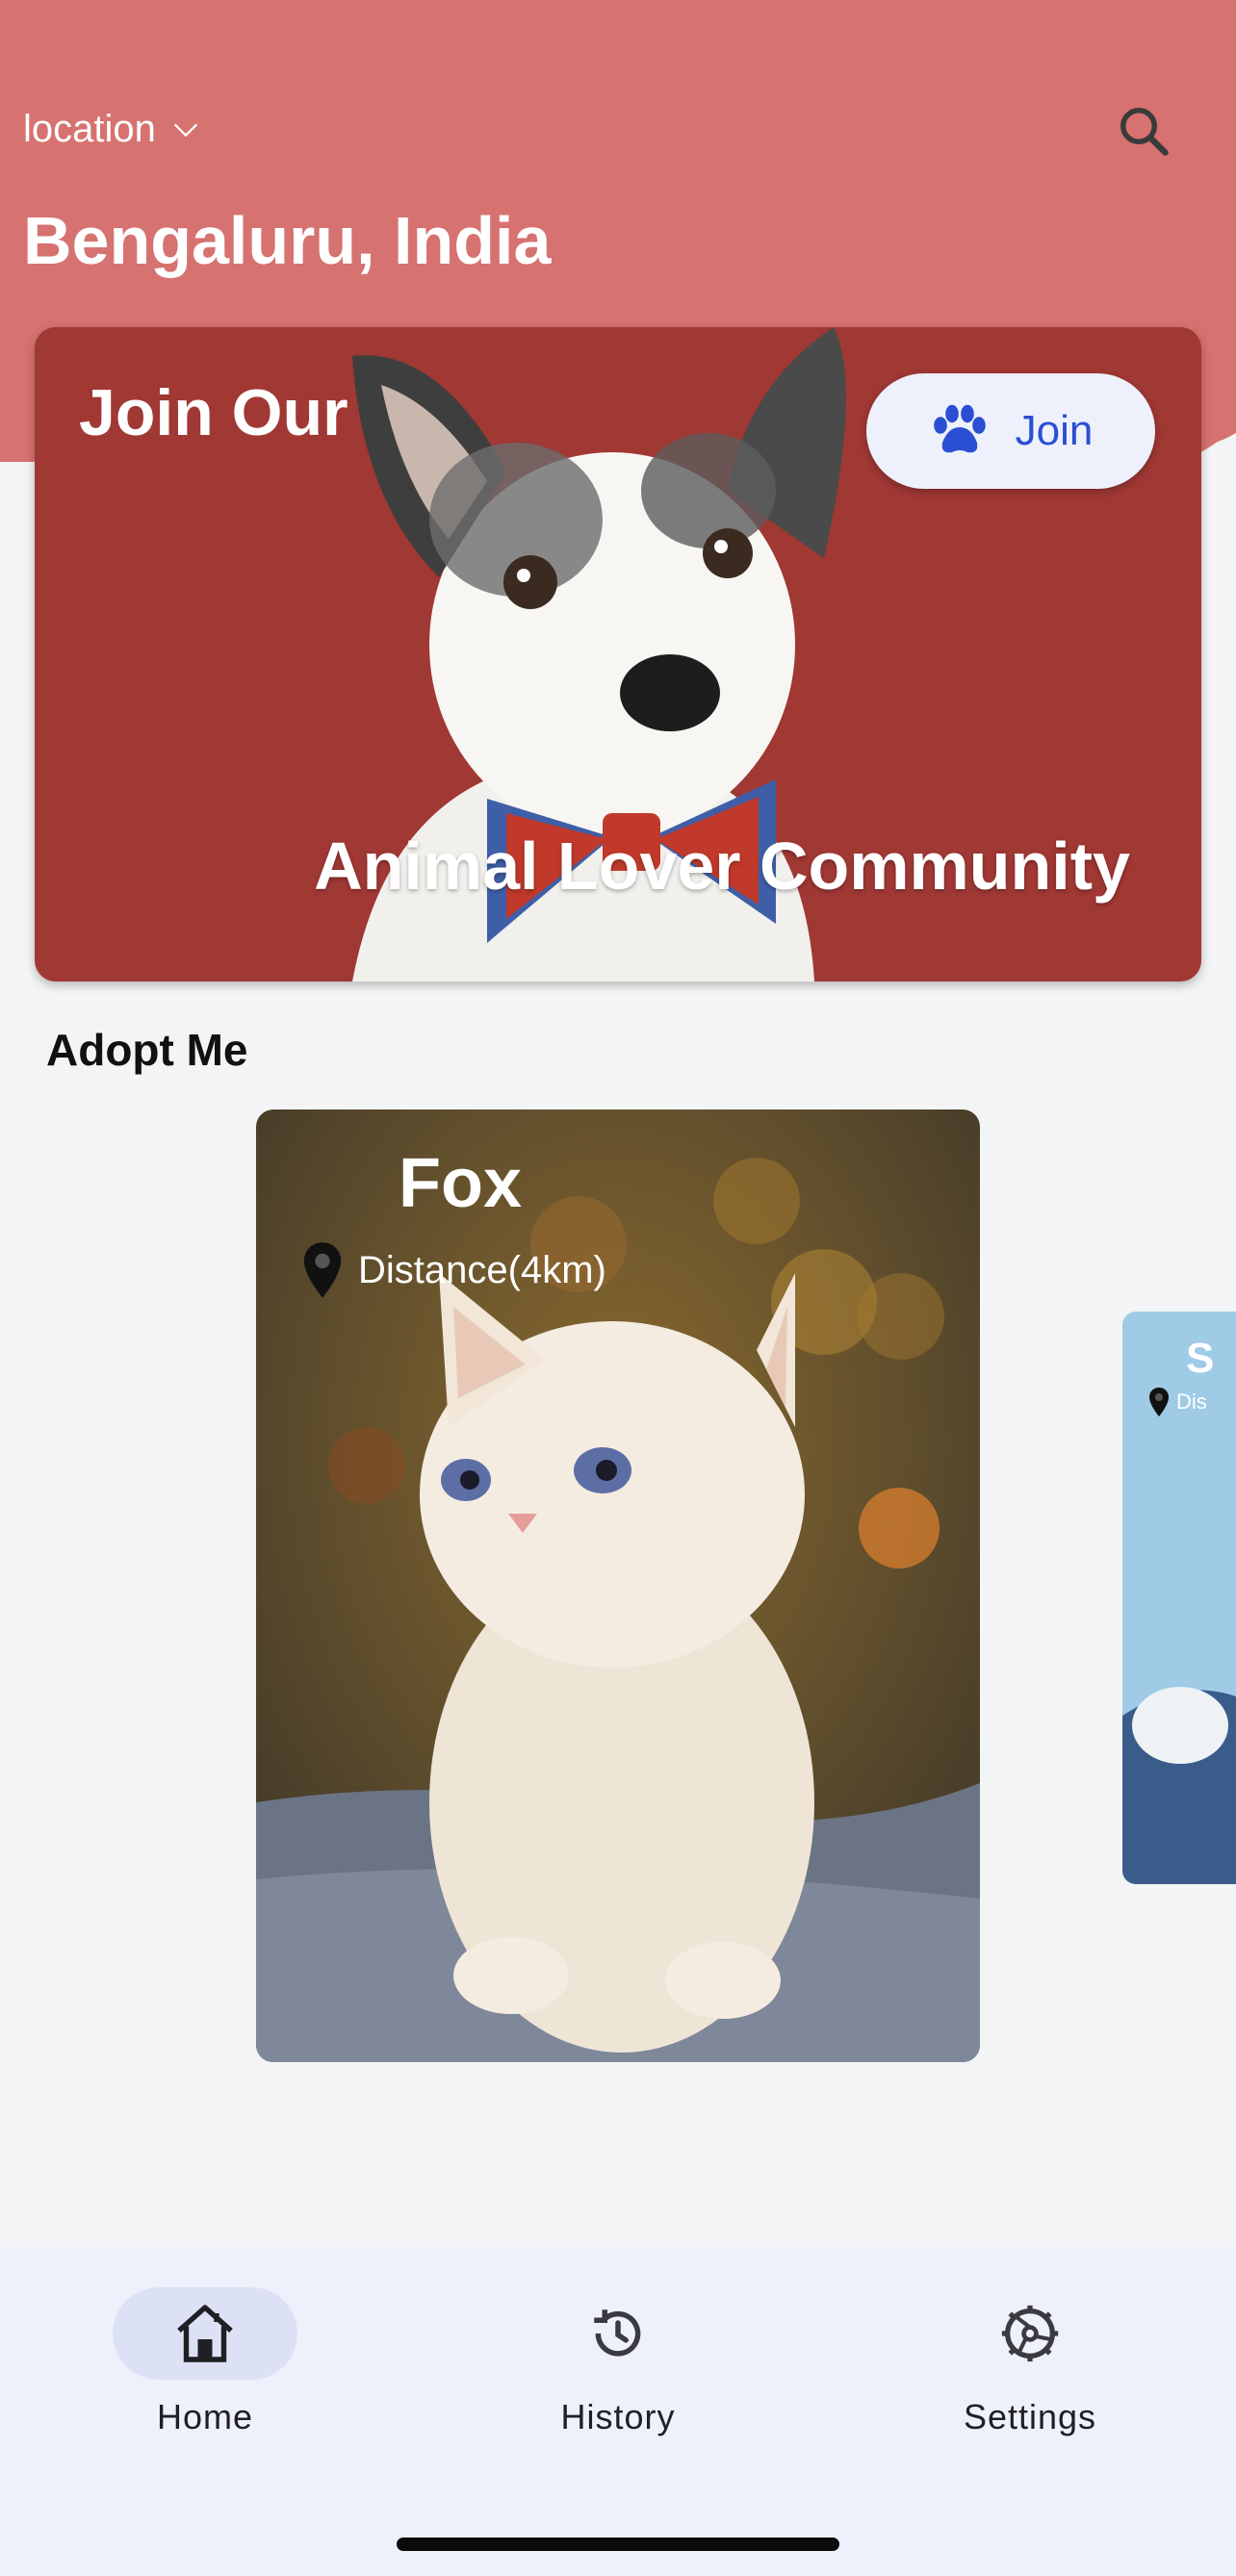 This screenshot has height=2576, width=1236. I want to click on pet-distance-row: Distance(4km), so click(453, 1270).